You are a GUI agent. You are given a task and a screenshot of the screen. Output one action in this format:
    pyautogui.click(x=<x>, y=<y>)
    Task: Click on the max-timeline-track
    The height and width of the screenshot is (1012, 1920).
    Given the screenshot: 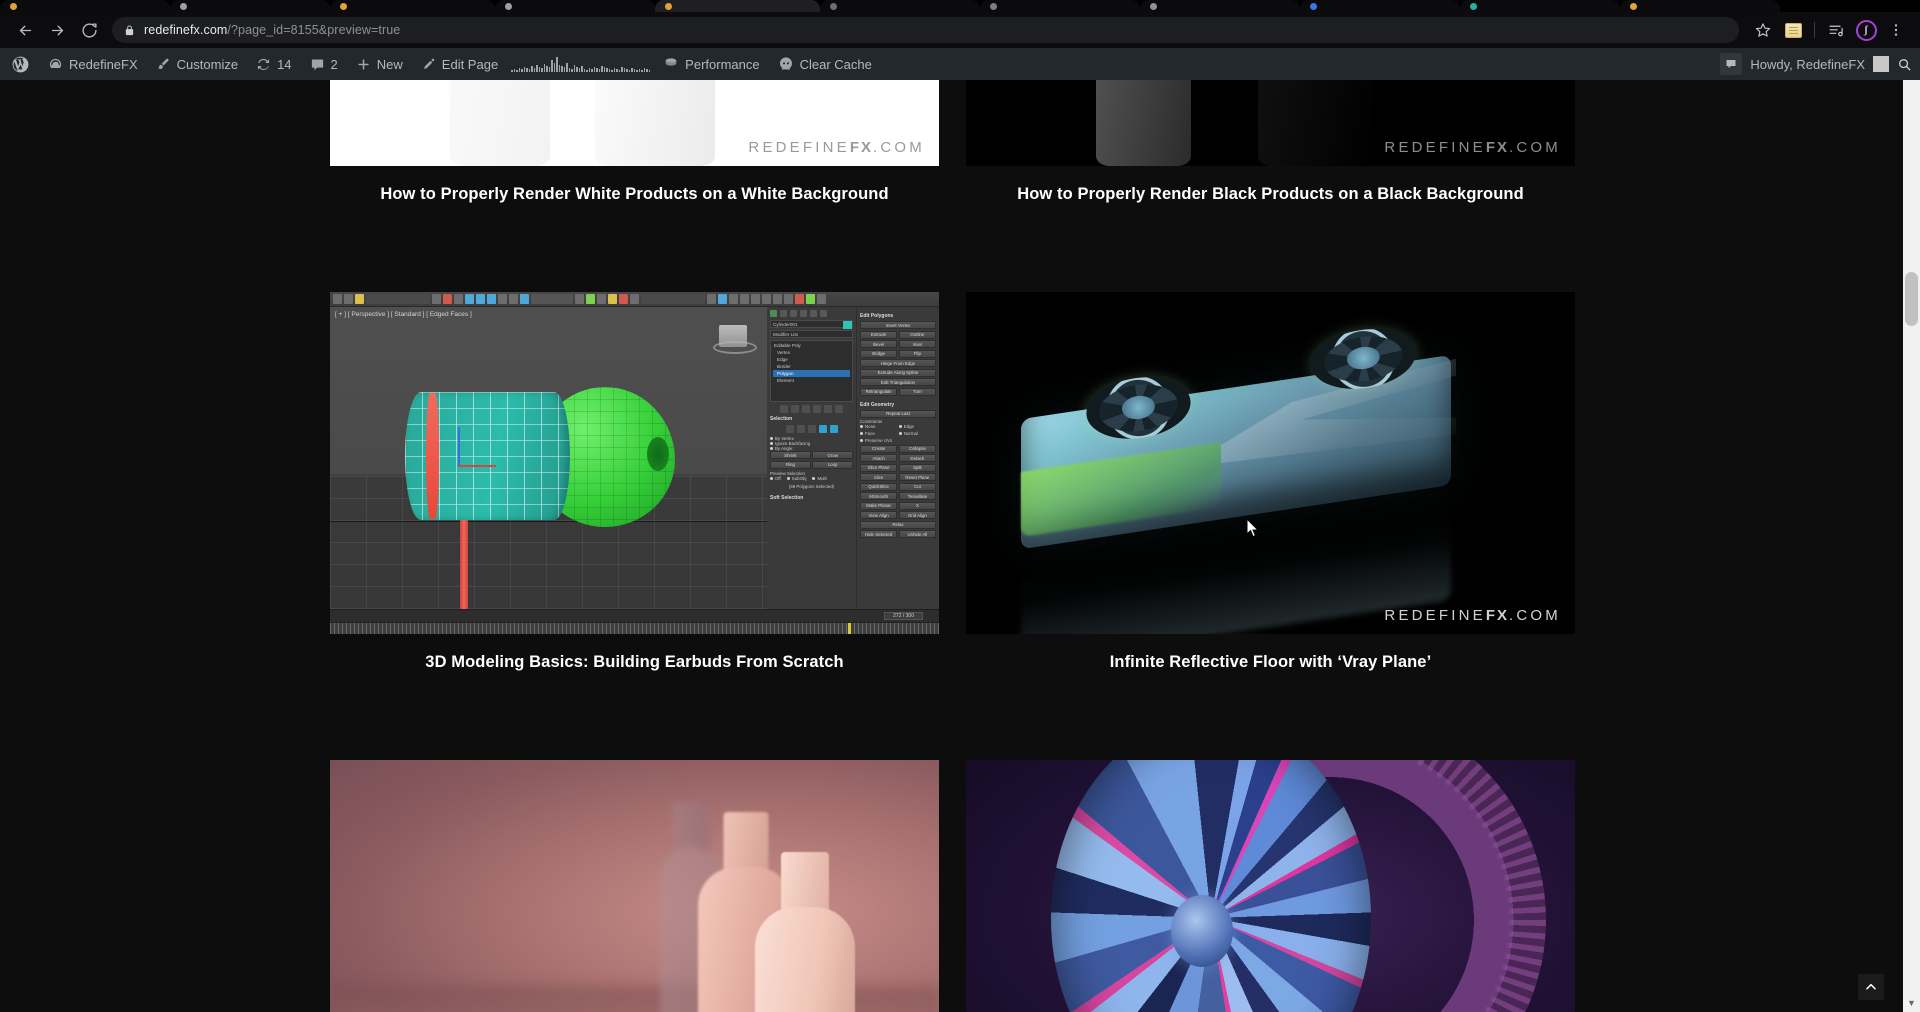 What is the action you would take?
    pyautogui.click(x=634, y=628)
    